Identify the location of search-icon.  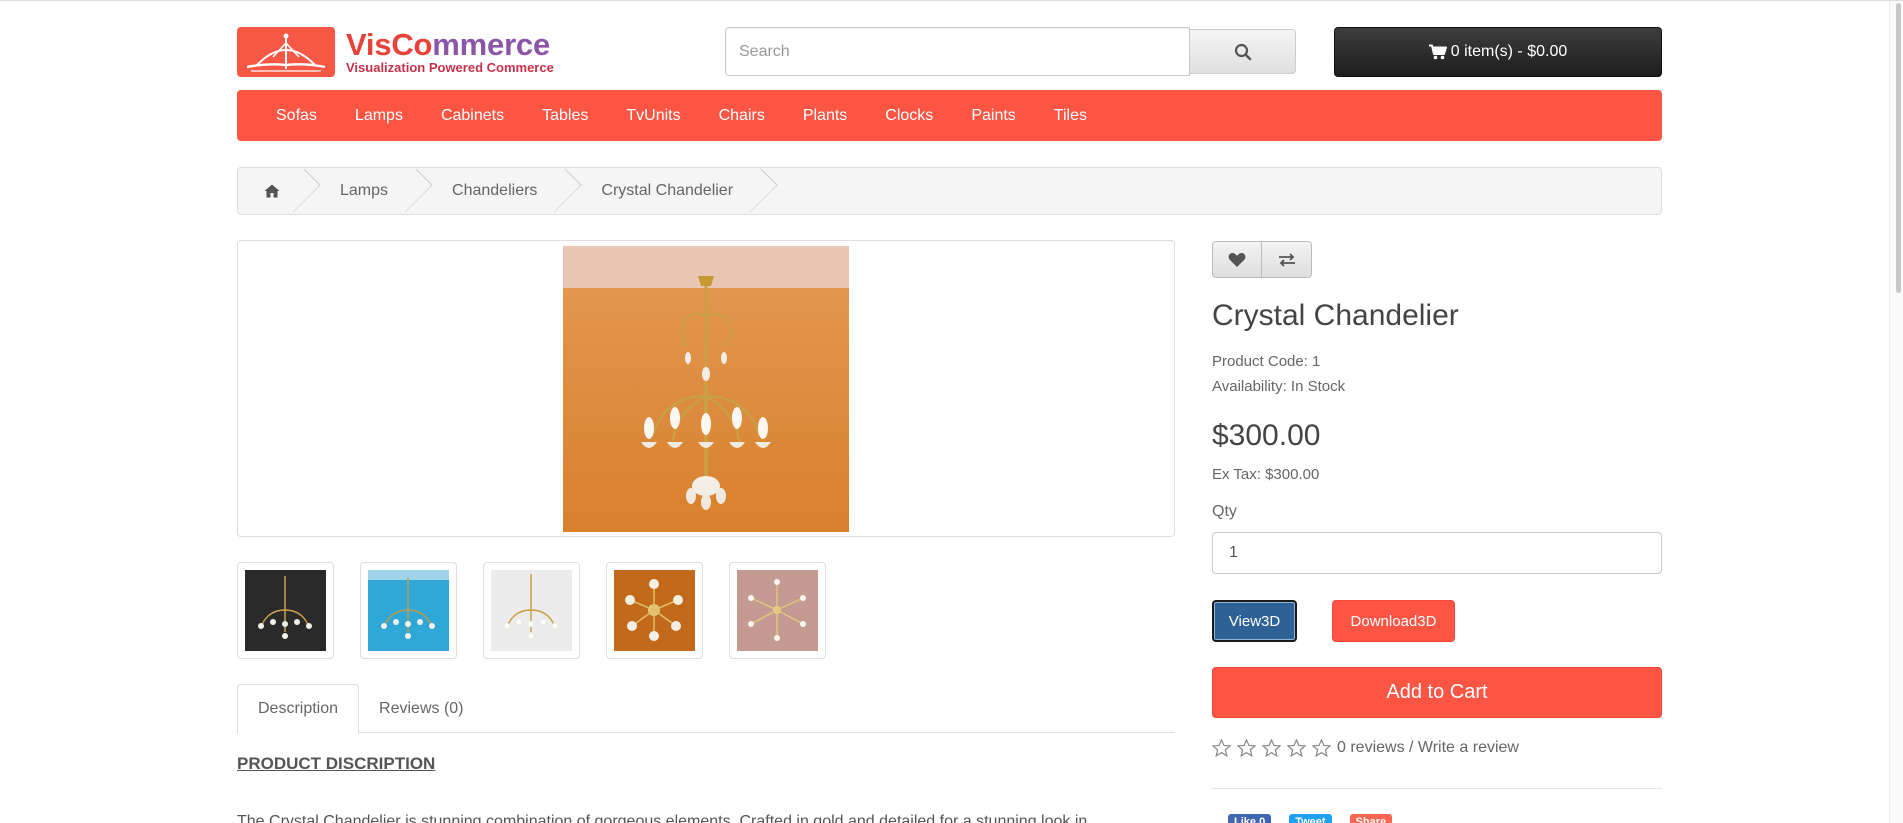
(1242, 51).